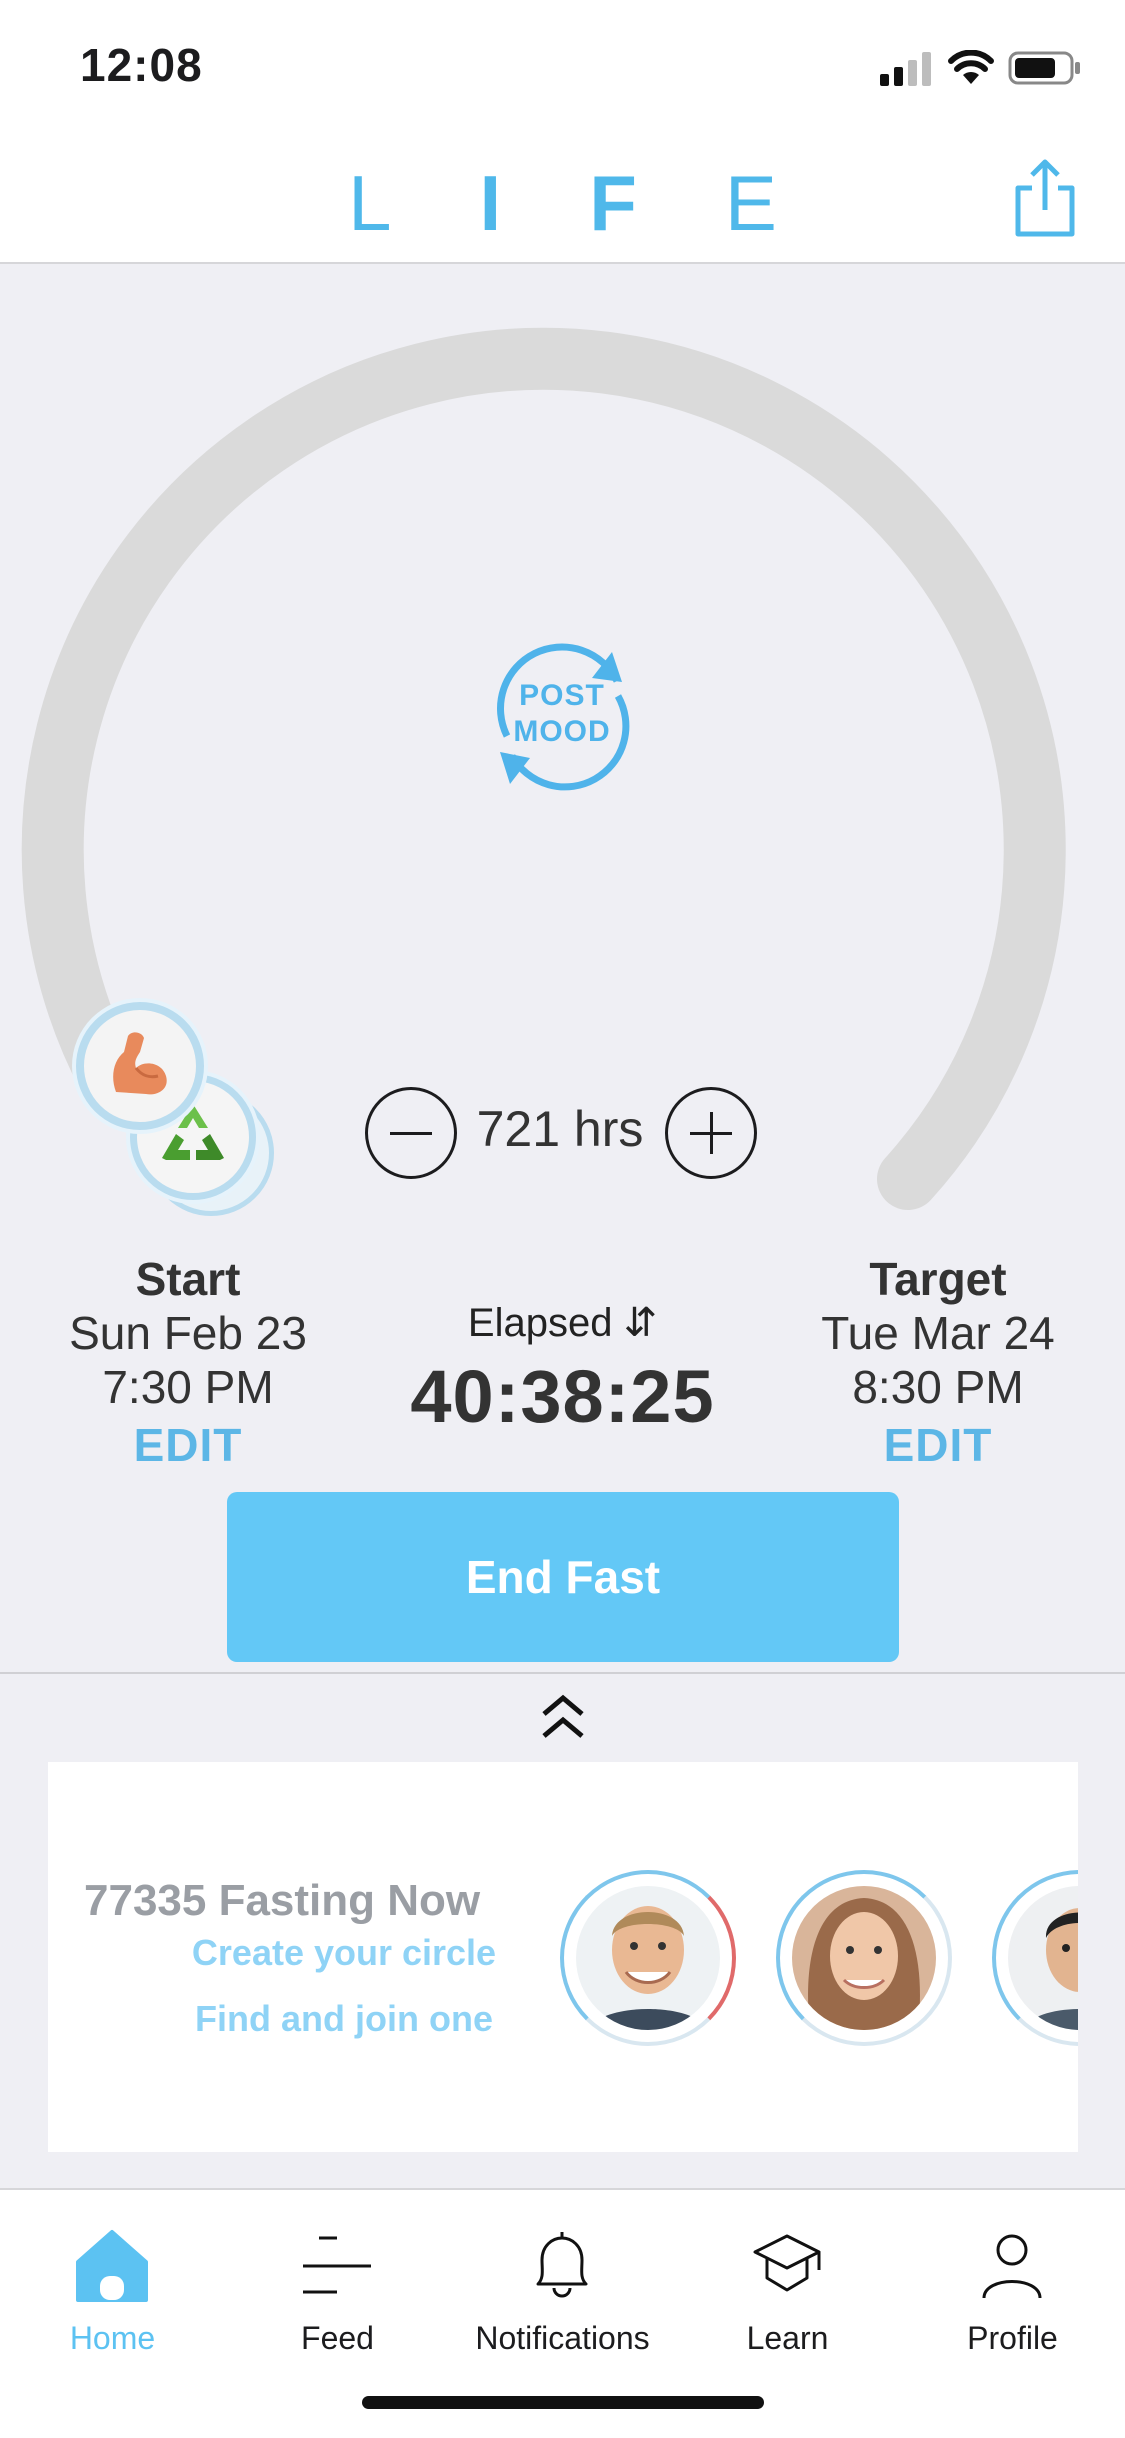  I want to click on graduation-cap-icon, so click(787, 2263).